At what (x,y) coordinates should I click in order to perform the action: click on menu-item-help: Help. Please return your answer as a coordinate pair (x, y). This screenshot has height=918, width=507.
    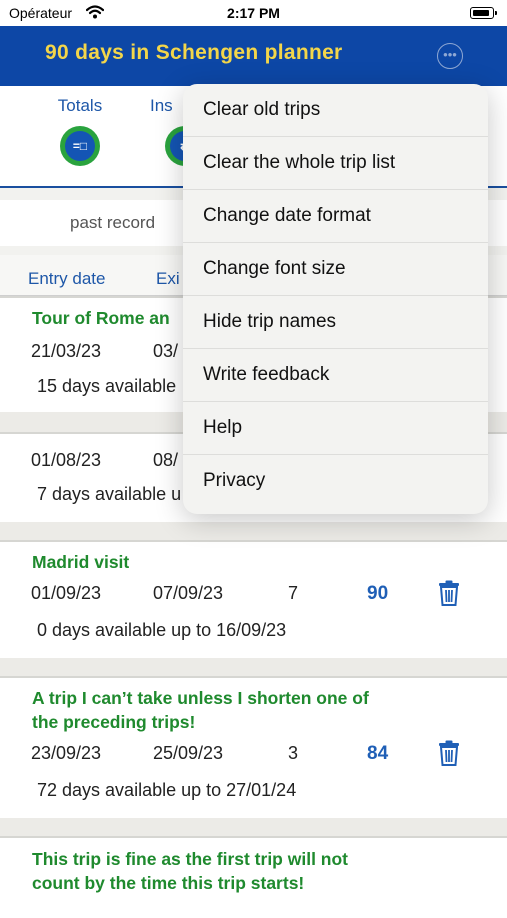
    Looking at the image, I should click on (335, 428).